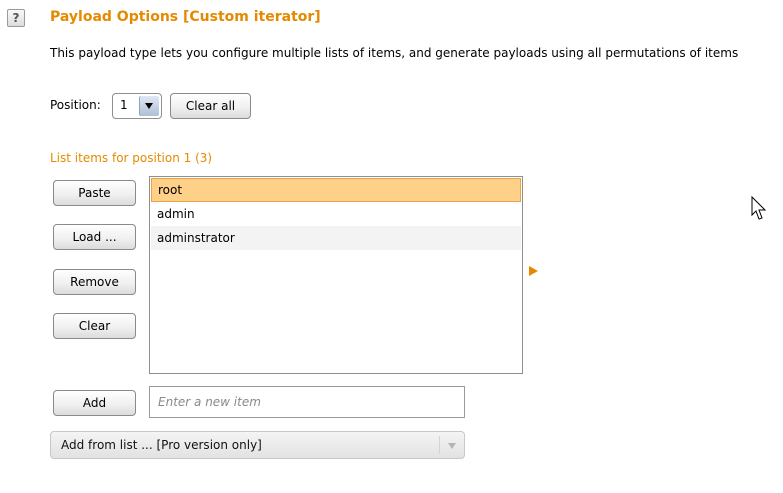  What do you see at coordinates (307, 402) in the screenshot?
I see `new-item-input` at bounding box center [307, 402].